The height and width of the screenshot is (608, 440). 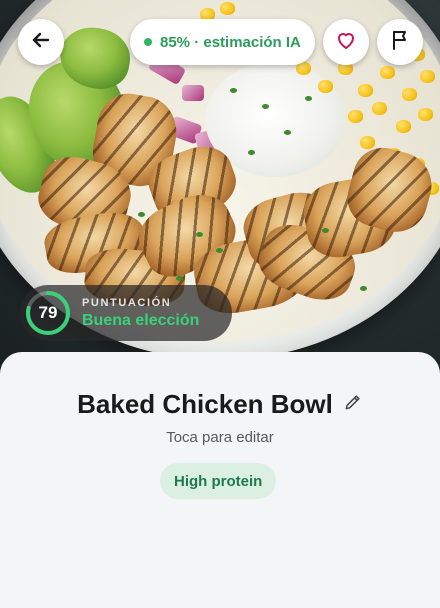 I want to click on flag-icon, so click(x=400, y=42).